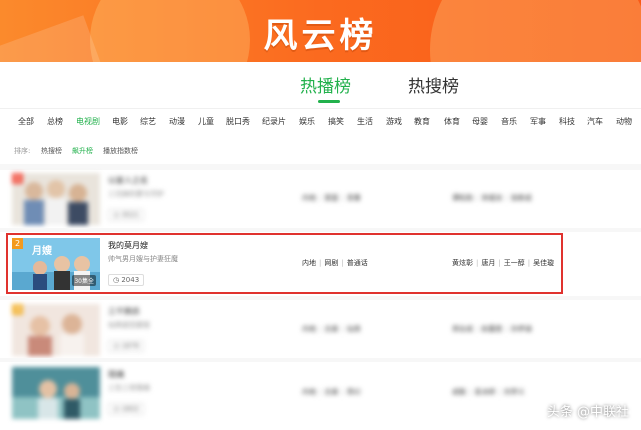  Describe the element at coordinates (509, 121) in the screenshot. I see `category-music: 音乐` at that location.